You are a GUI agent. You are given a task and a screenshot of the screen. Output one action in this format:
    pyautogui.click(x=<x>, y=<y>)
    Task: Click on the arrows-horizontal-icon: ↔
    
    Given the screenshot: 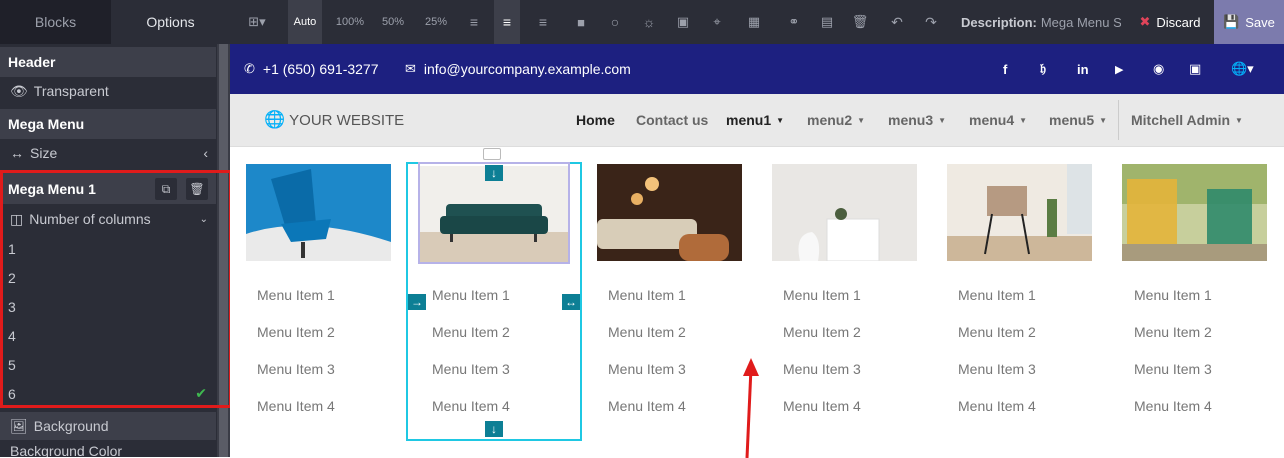 What is the action you would take?
    pyautogui.click(x=17, y=153)
    